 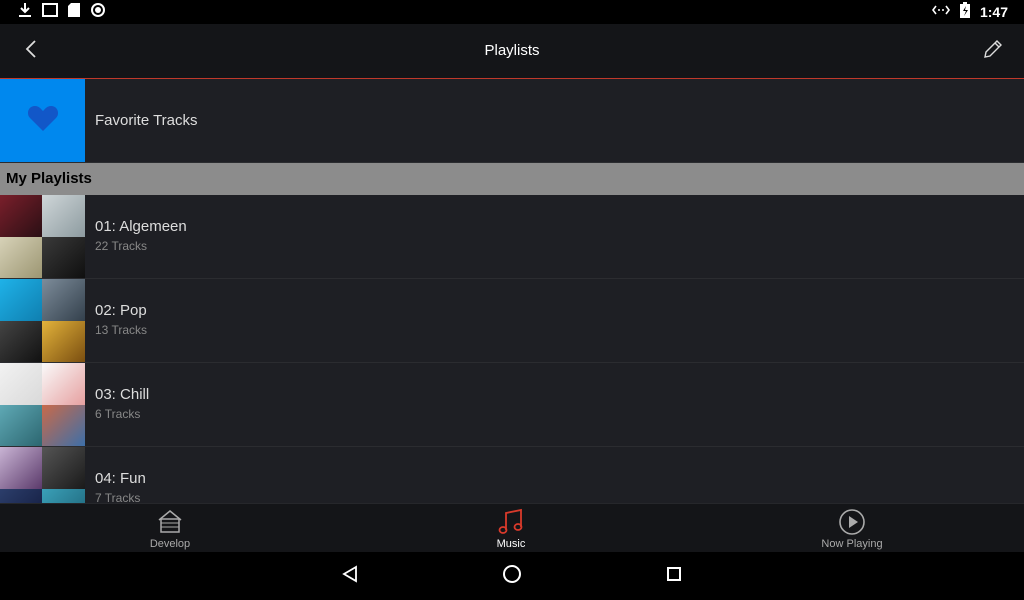 What do you see at coordinates (121, 330) in the screenshot?
I see `playlist-track-count: 13 Tracks` at bounding box center [121, 330].